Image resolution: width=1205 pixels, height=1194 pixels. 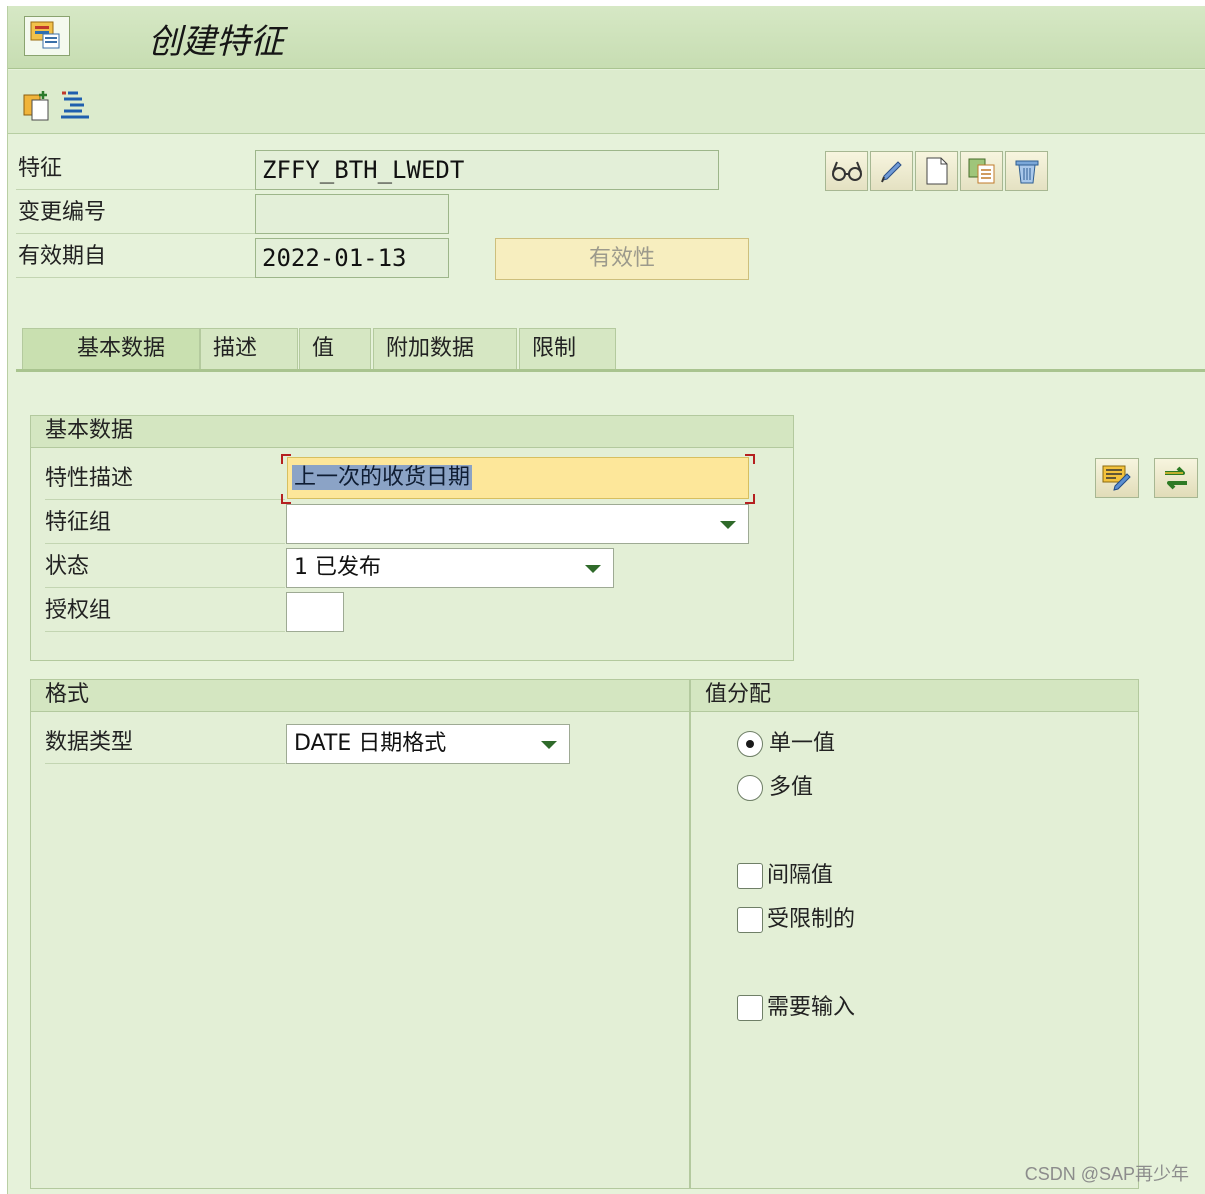 What do you see at coordinates (136, 258) in the screenshot?
I see `valid-from-label: 有效期自` at bounding box center [136, 258].